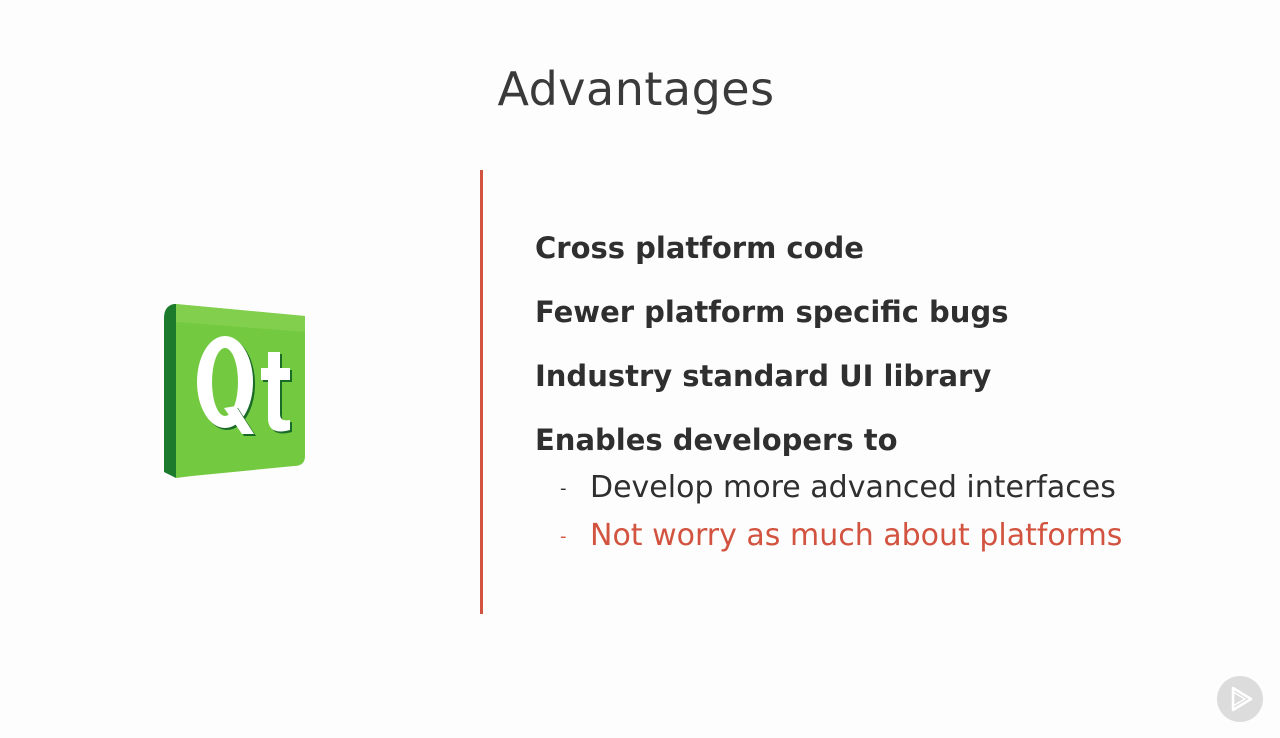  Describe the element at coordinates (856, 535) in the screenshot. I see `sub-bullet-text: Not worry as much about platforms` at that location.